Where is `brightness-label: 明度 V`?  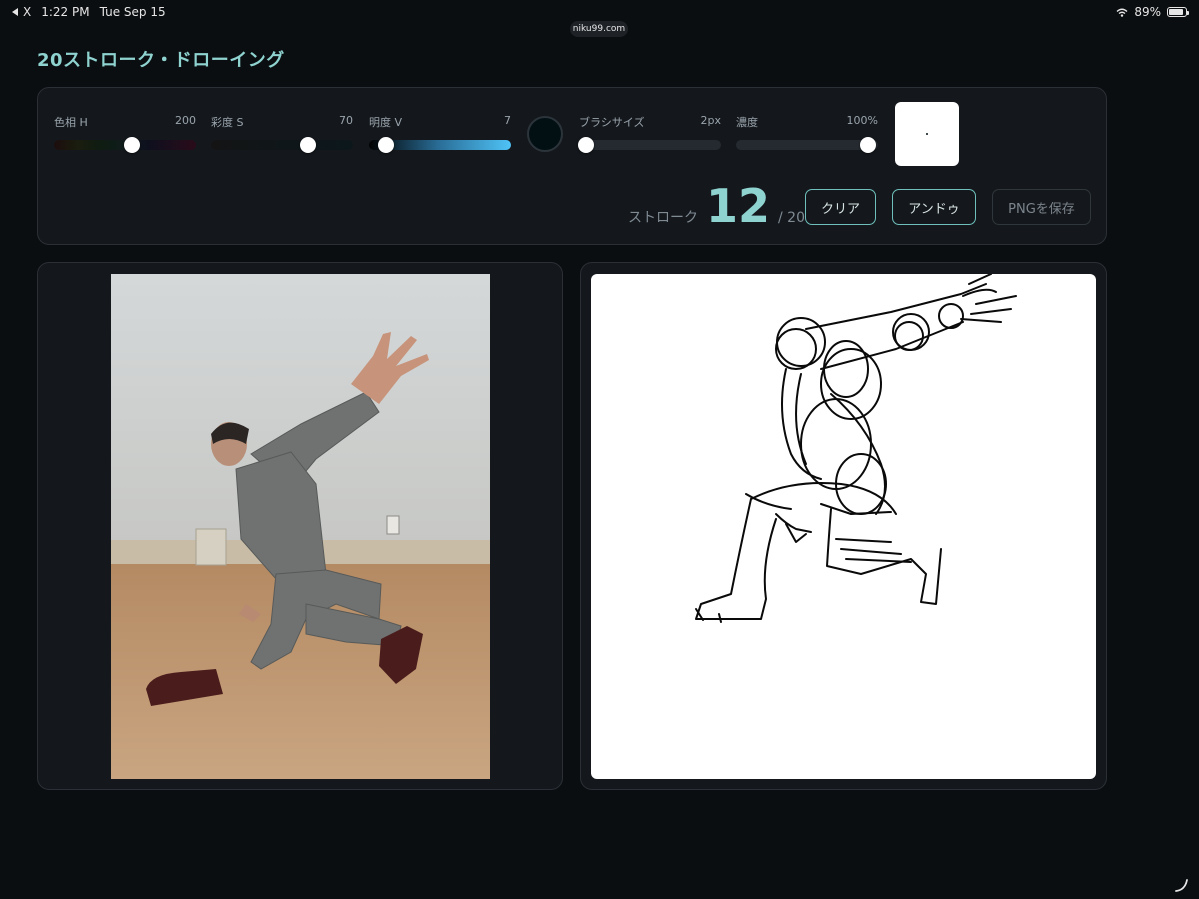
brightness-label: 明度 V is located at coordinates (386, 122).